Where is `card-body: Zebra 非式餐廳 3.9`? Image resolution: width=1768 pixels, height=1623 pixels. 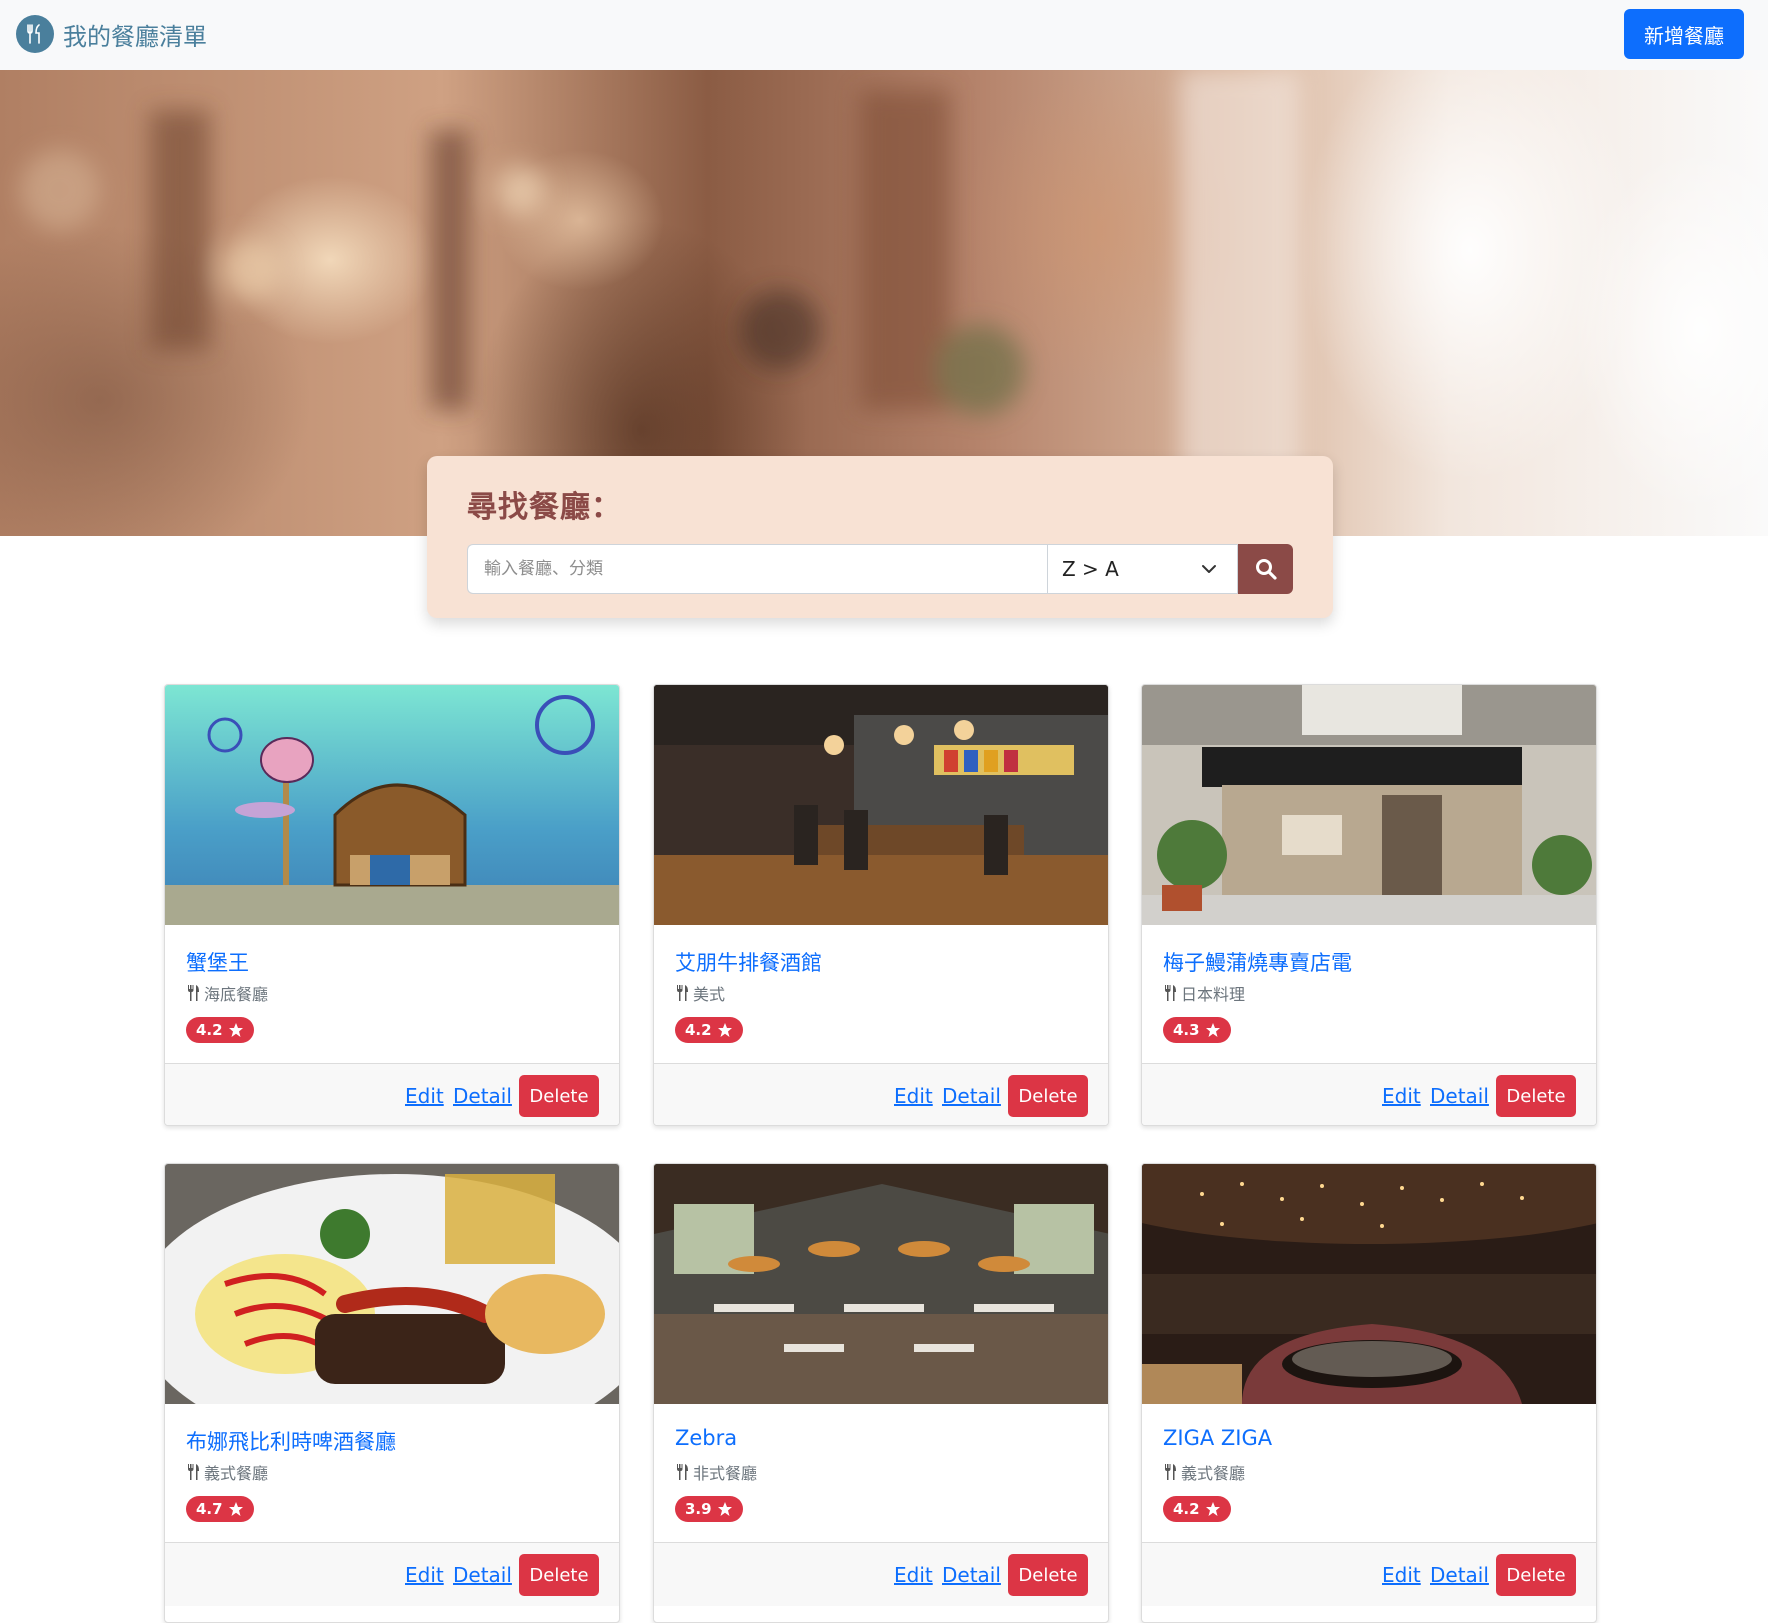 card-body: Zebra 非式餐廳 3.9 is located at coordinates (881, 1473).